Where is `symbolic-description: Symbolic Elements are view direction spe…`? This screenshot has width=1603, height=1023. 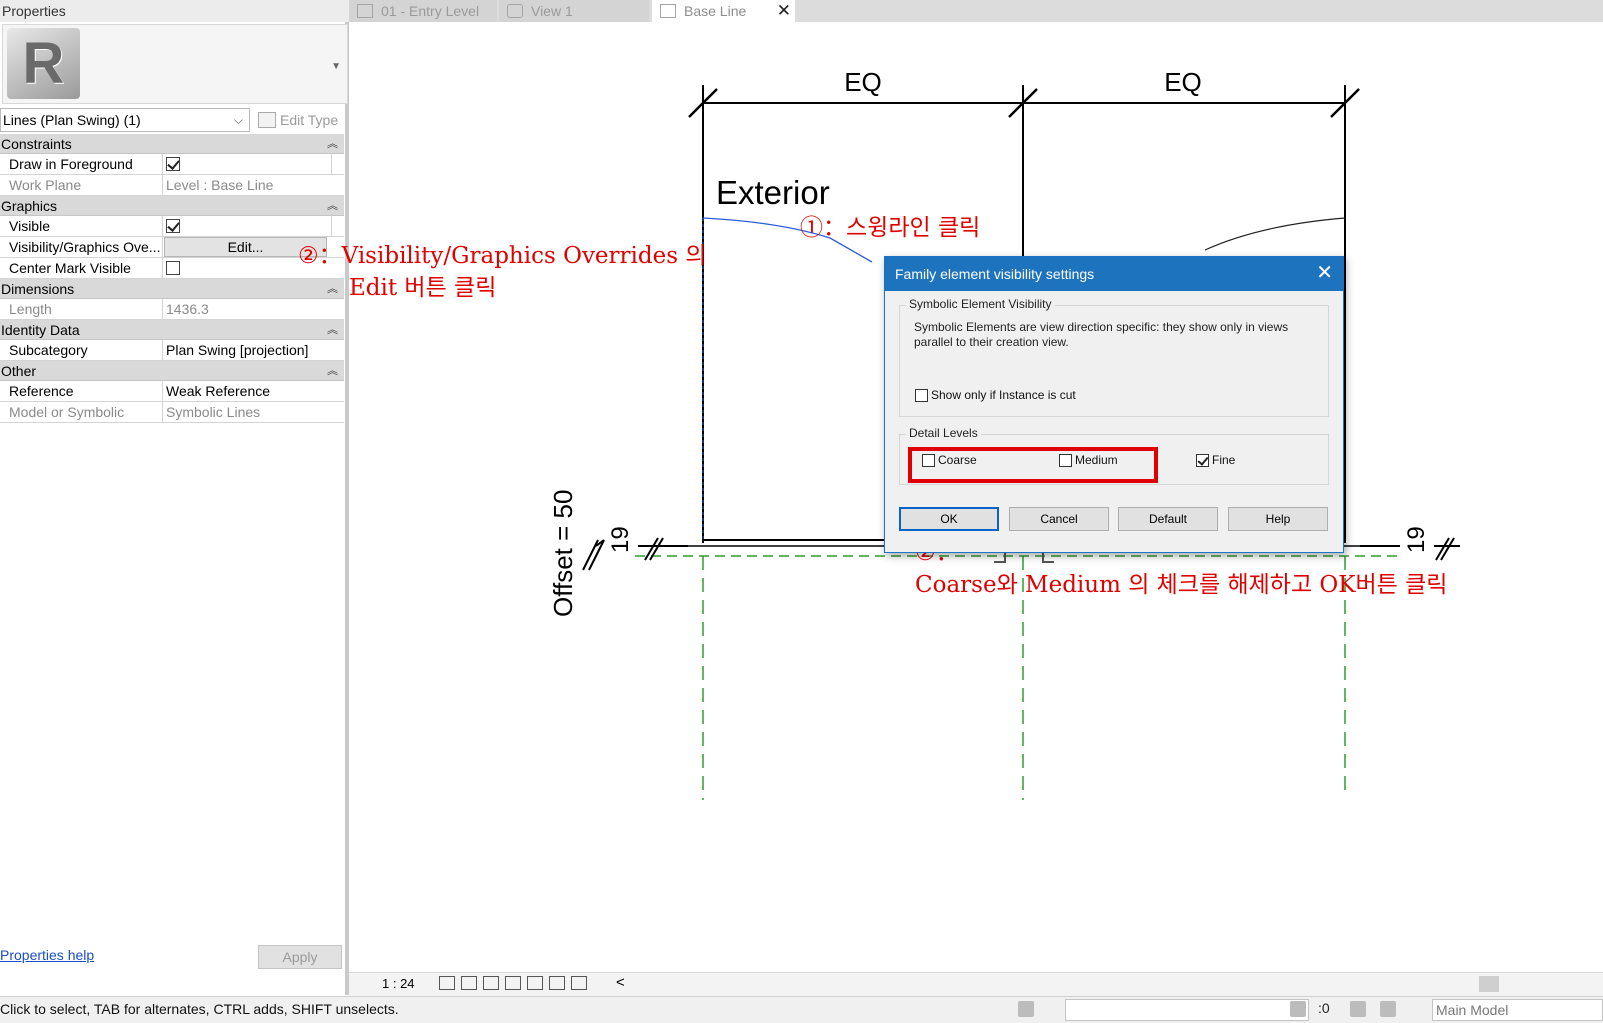
symbolic-description: Symbolic Elements are view direction spe… is located at coordinates (1101, 334).